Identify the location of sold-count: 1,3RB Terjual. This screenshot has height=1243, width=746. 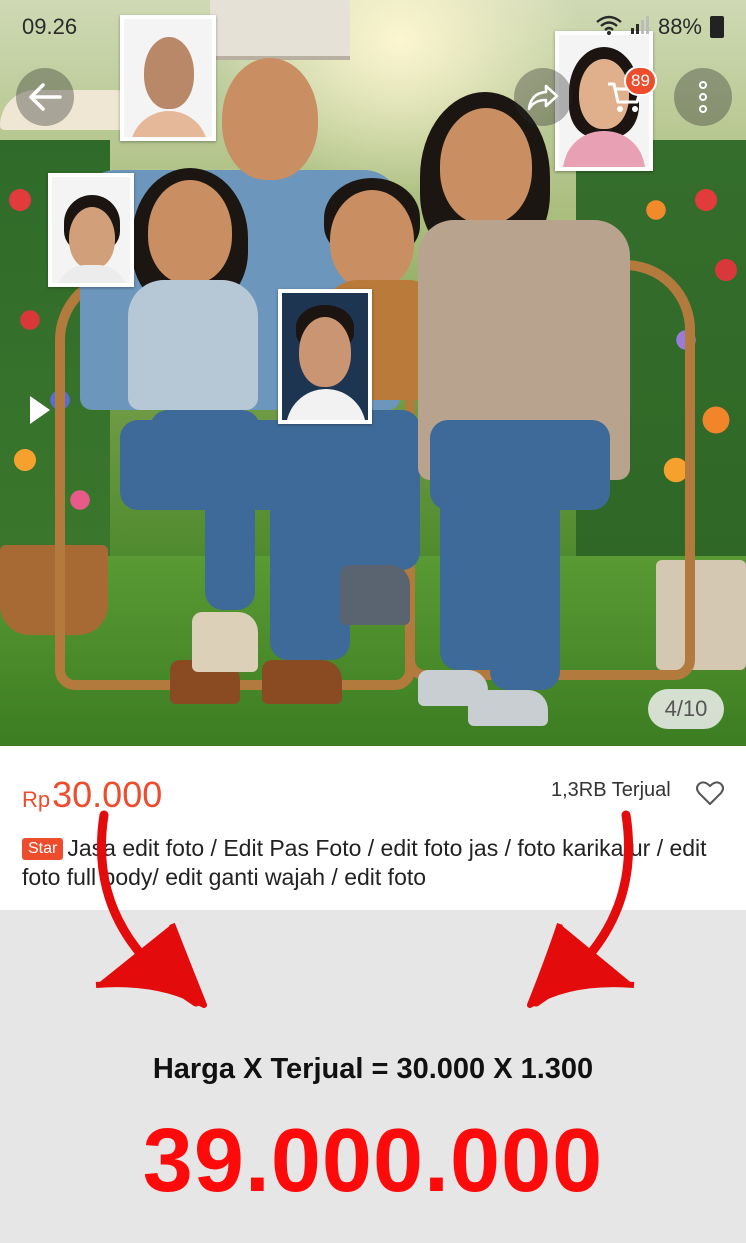
(611, 790).